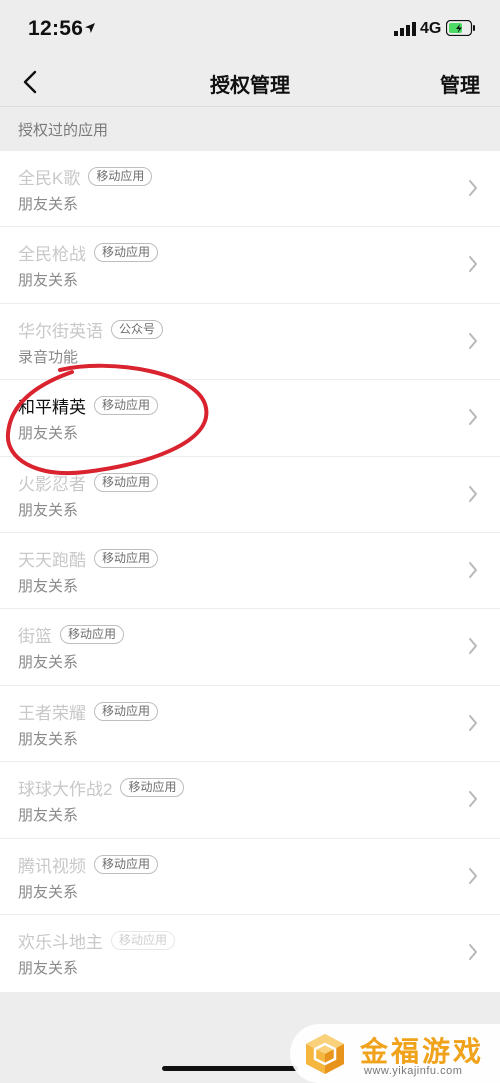 This screenshot has width=500, height=1083. Describe the element at coordinates (250, 86) in the screenshot. I see `page-title: 授权管理` at that location.